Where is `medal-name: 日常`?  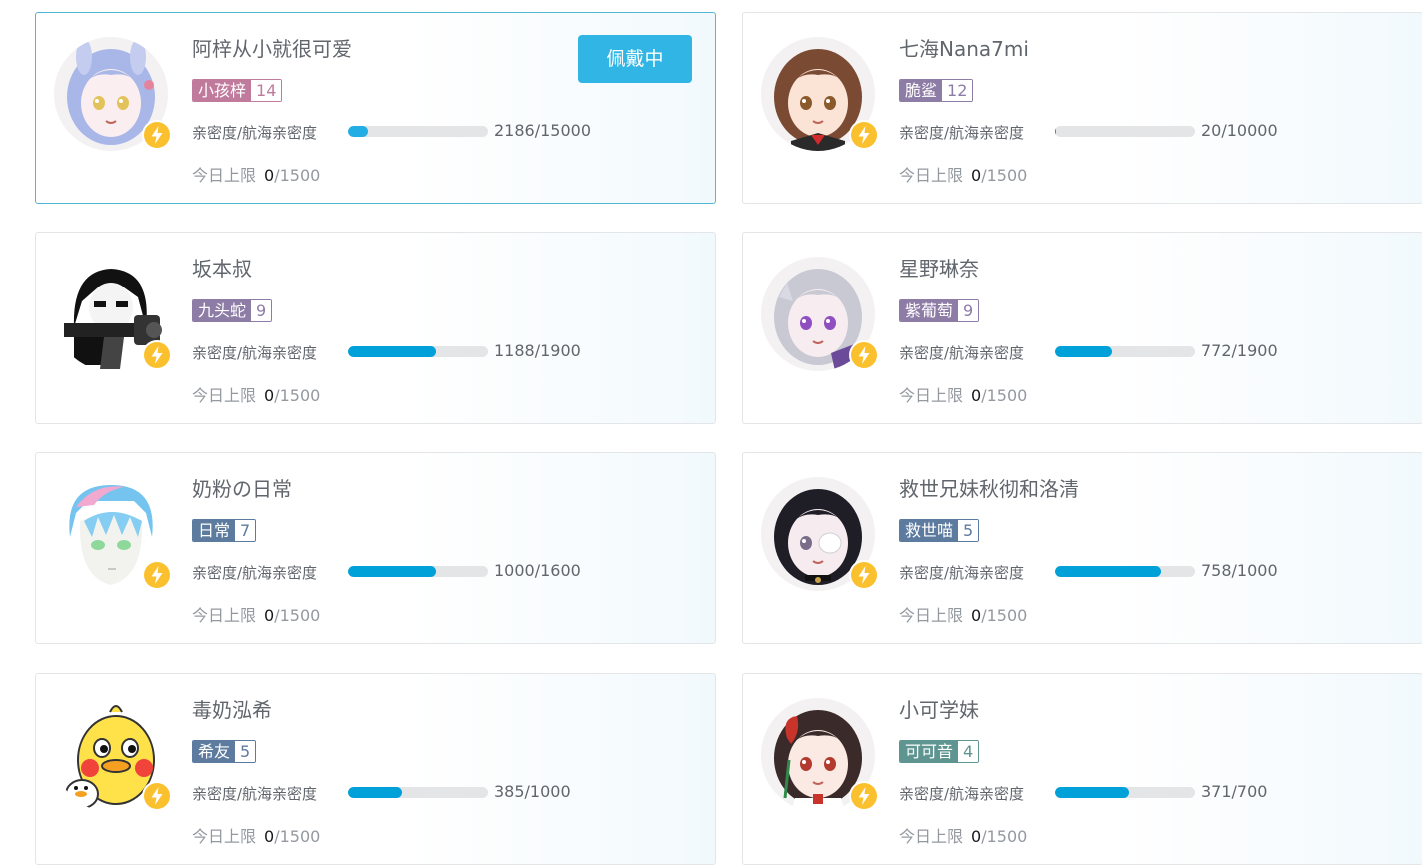 medal-name: 日常 is located at coordinates (214, 530).